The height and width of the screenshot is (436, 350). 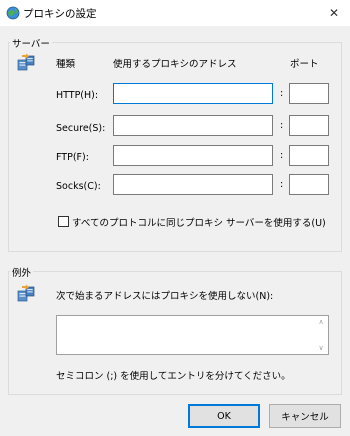 I want to click on window-title: プロキシの設定, so click(x=60, y=14).